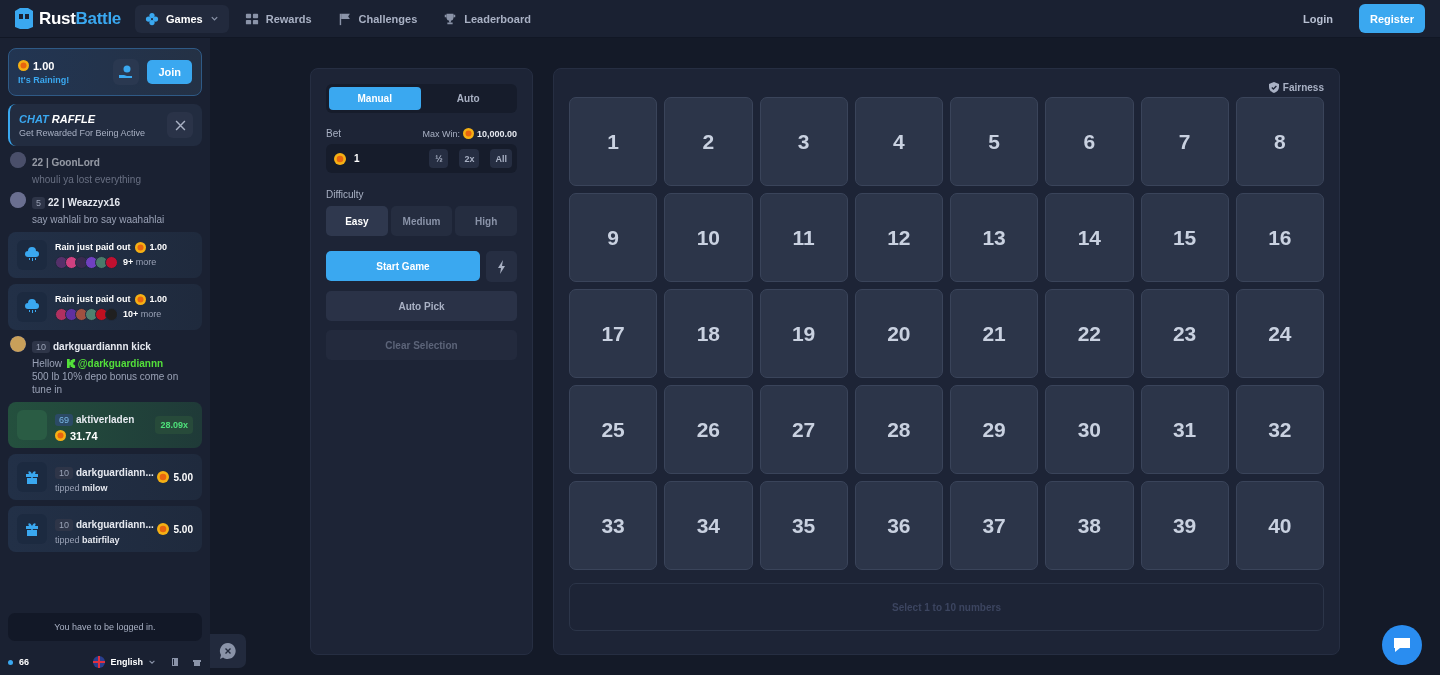  I want to click on user-mention: @darkguardiannn, so click(120, 363).